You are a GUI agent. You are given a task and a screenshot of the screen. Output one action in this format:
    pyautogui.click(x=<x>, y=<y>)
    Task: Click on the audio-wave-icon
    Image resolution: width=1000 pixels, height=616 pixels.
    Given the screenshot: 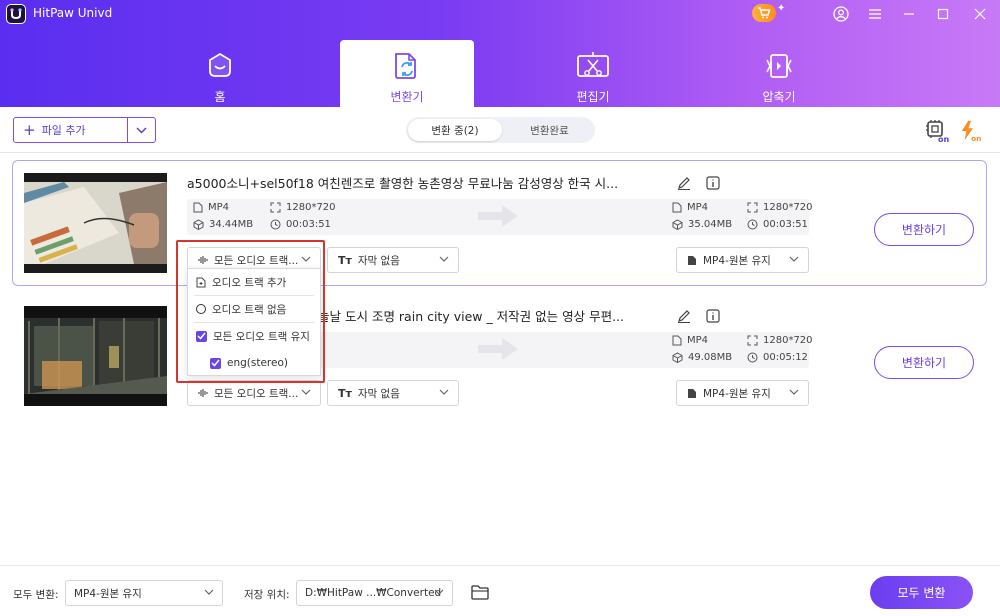 What is the action you would take?
    pyautogui.click(x=203, y=393)
    